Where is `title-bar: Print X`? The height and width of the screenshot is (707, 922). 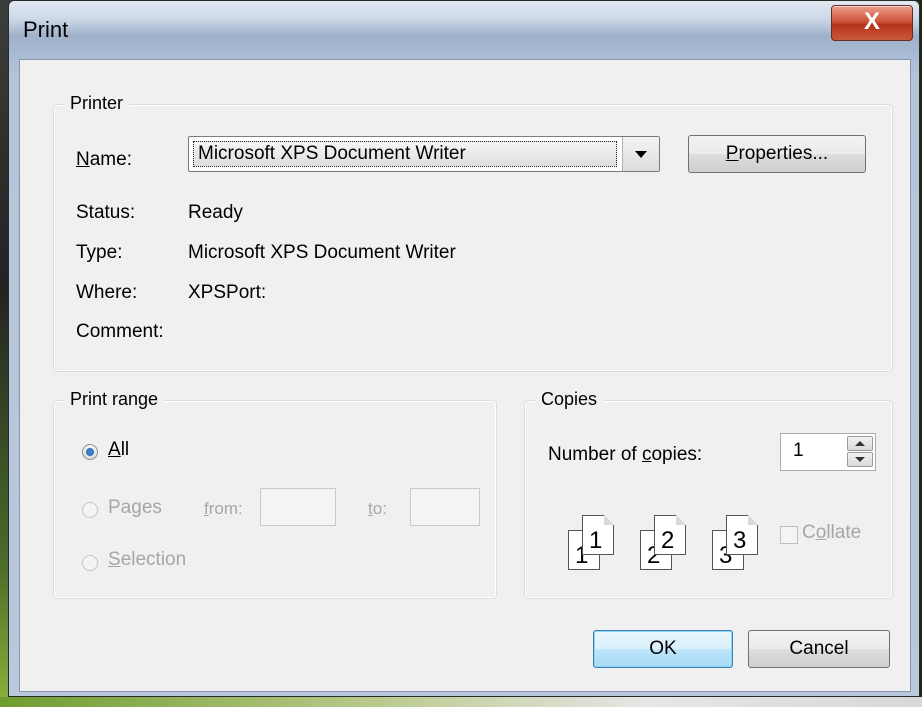 title-bar: Print X is located at coordinates (464, 30).